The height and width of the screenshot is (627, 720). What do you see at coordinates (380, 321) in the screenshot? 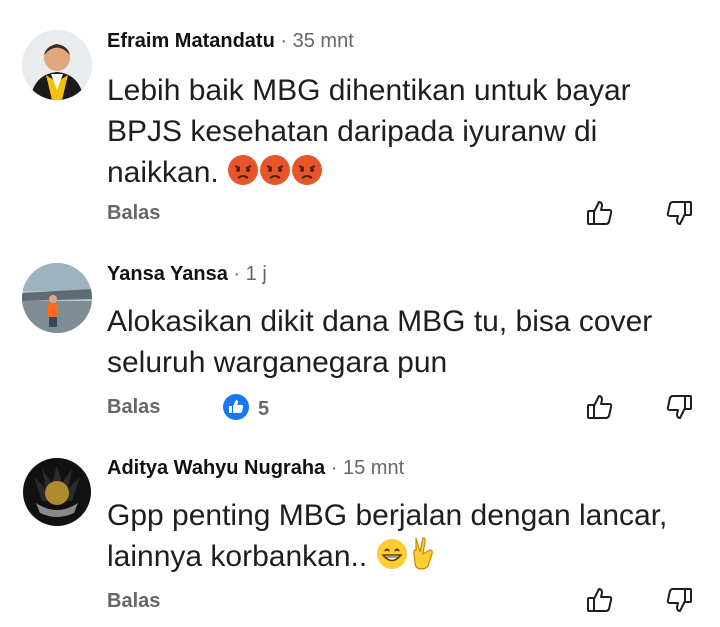
I see `comment-line: Alokasikan dikit dana MBG tu, bisa cover` at bounding box center [380, 321].